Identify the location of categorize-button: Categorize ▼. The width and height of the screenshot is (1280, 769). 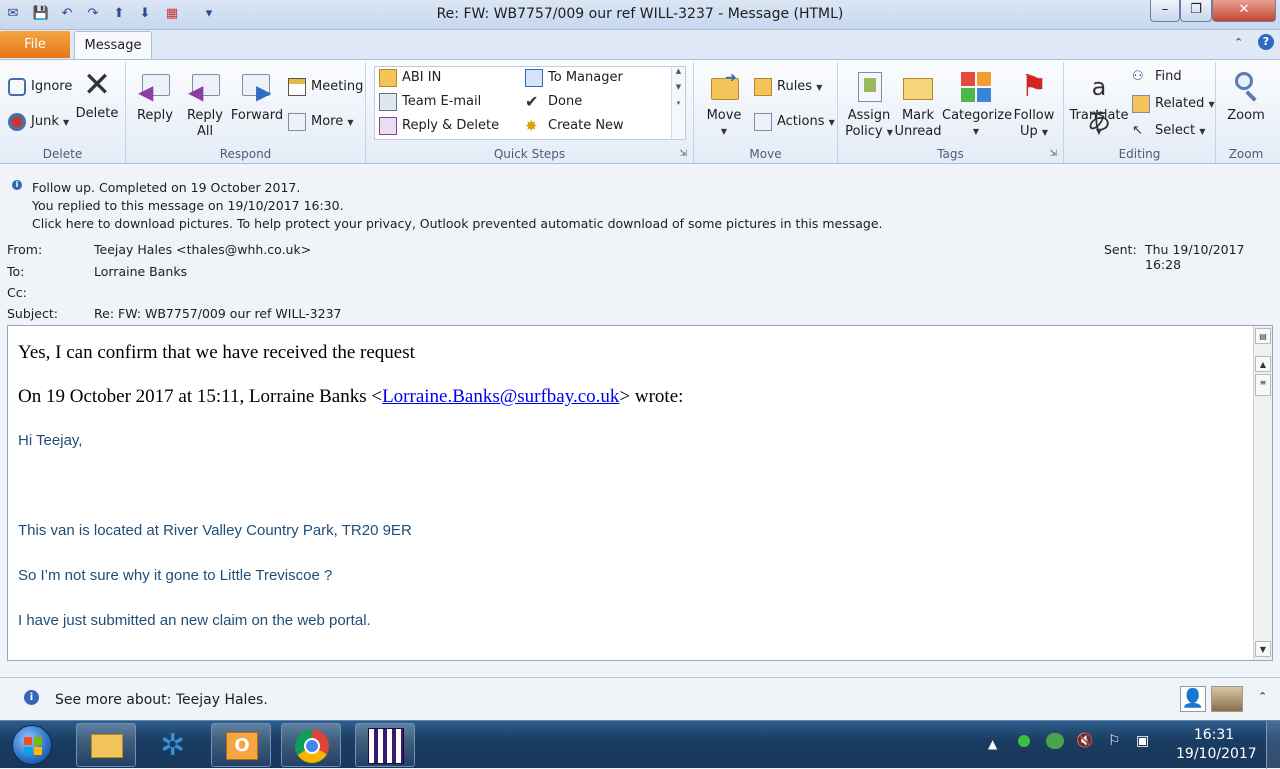
(977, 105).